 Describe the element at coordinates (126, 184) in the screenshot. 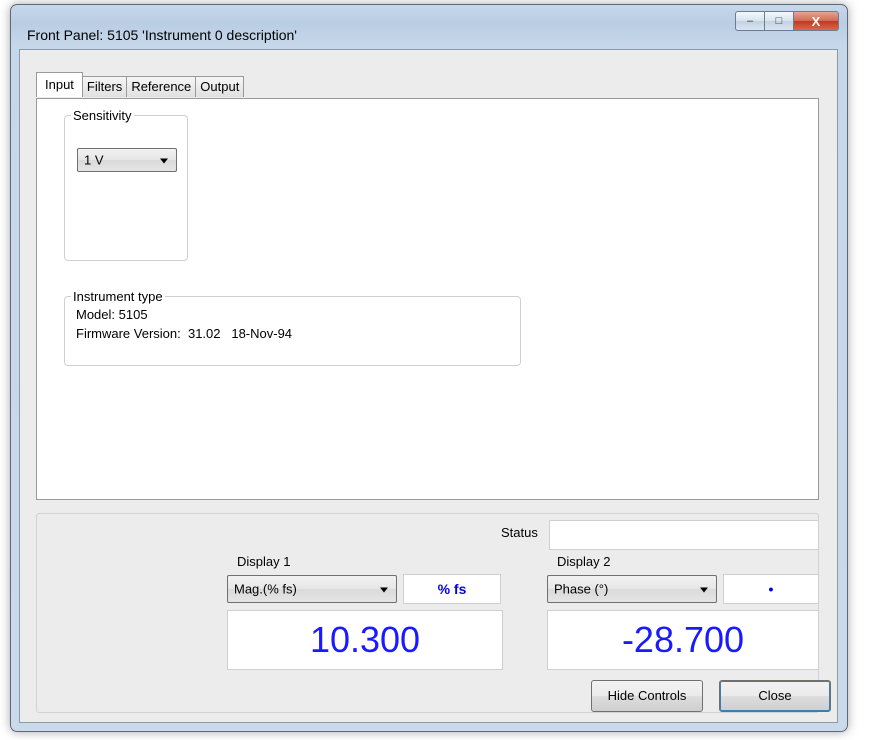

I see `sensitivity-group: Sensitivity 1 V` at that location.